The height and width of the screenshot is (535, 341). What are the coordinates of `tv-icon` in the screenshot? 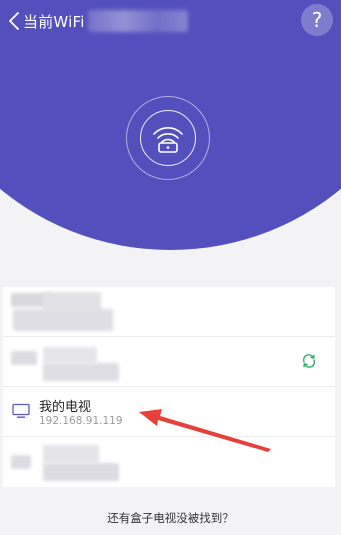 It's located at (21, 410).